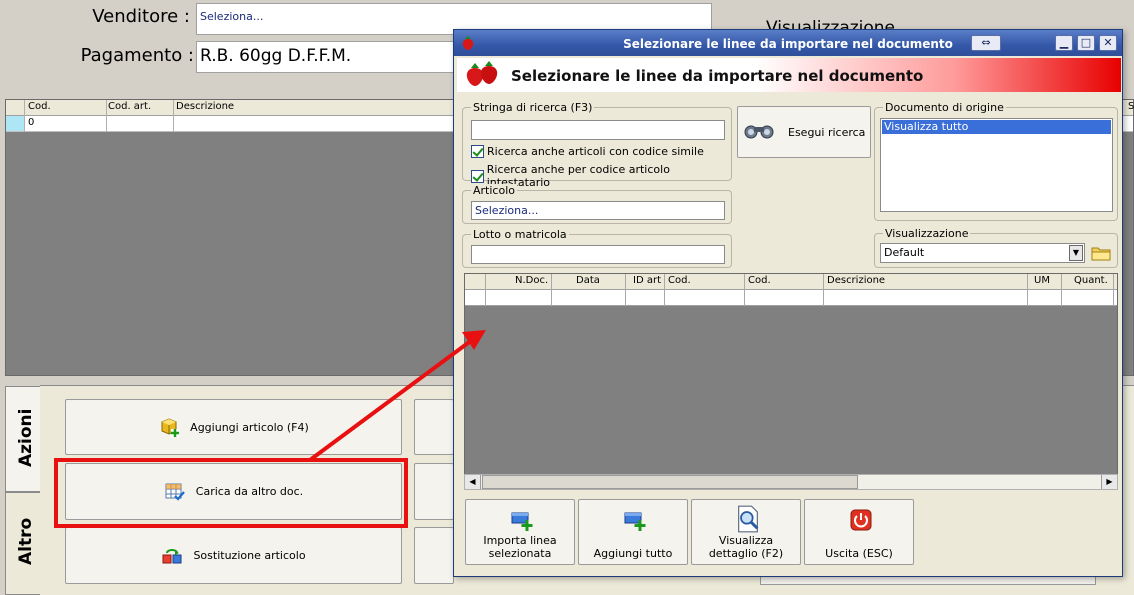 The image size is (1134, 595). I want to click on origin-document-group: Documento di origine Visualizza tutto, so click(996, 161).